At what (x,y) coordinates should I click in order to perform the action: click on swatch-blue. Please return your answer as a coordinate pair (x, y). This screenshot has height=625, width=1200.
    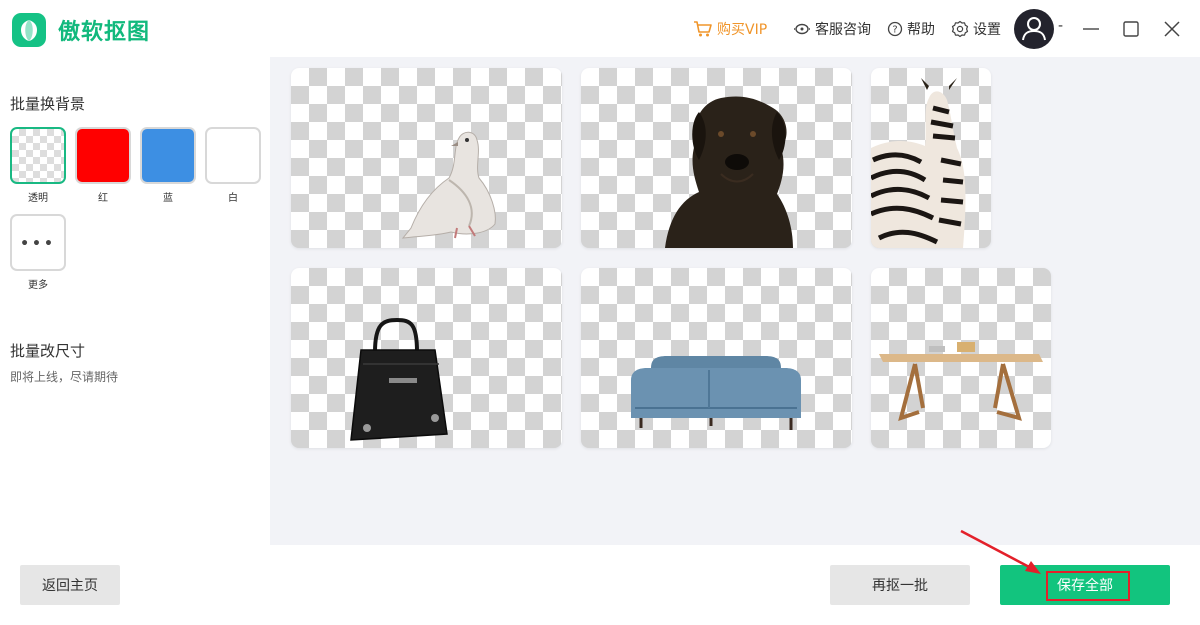
    Looking at the image, I should click on (168, 155).